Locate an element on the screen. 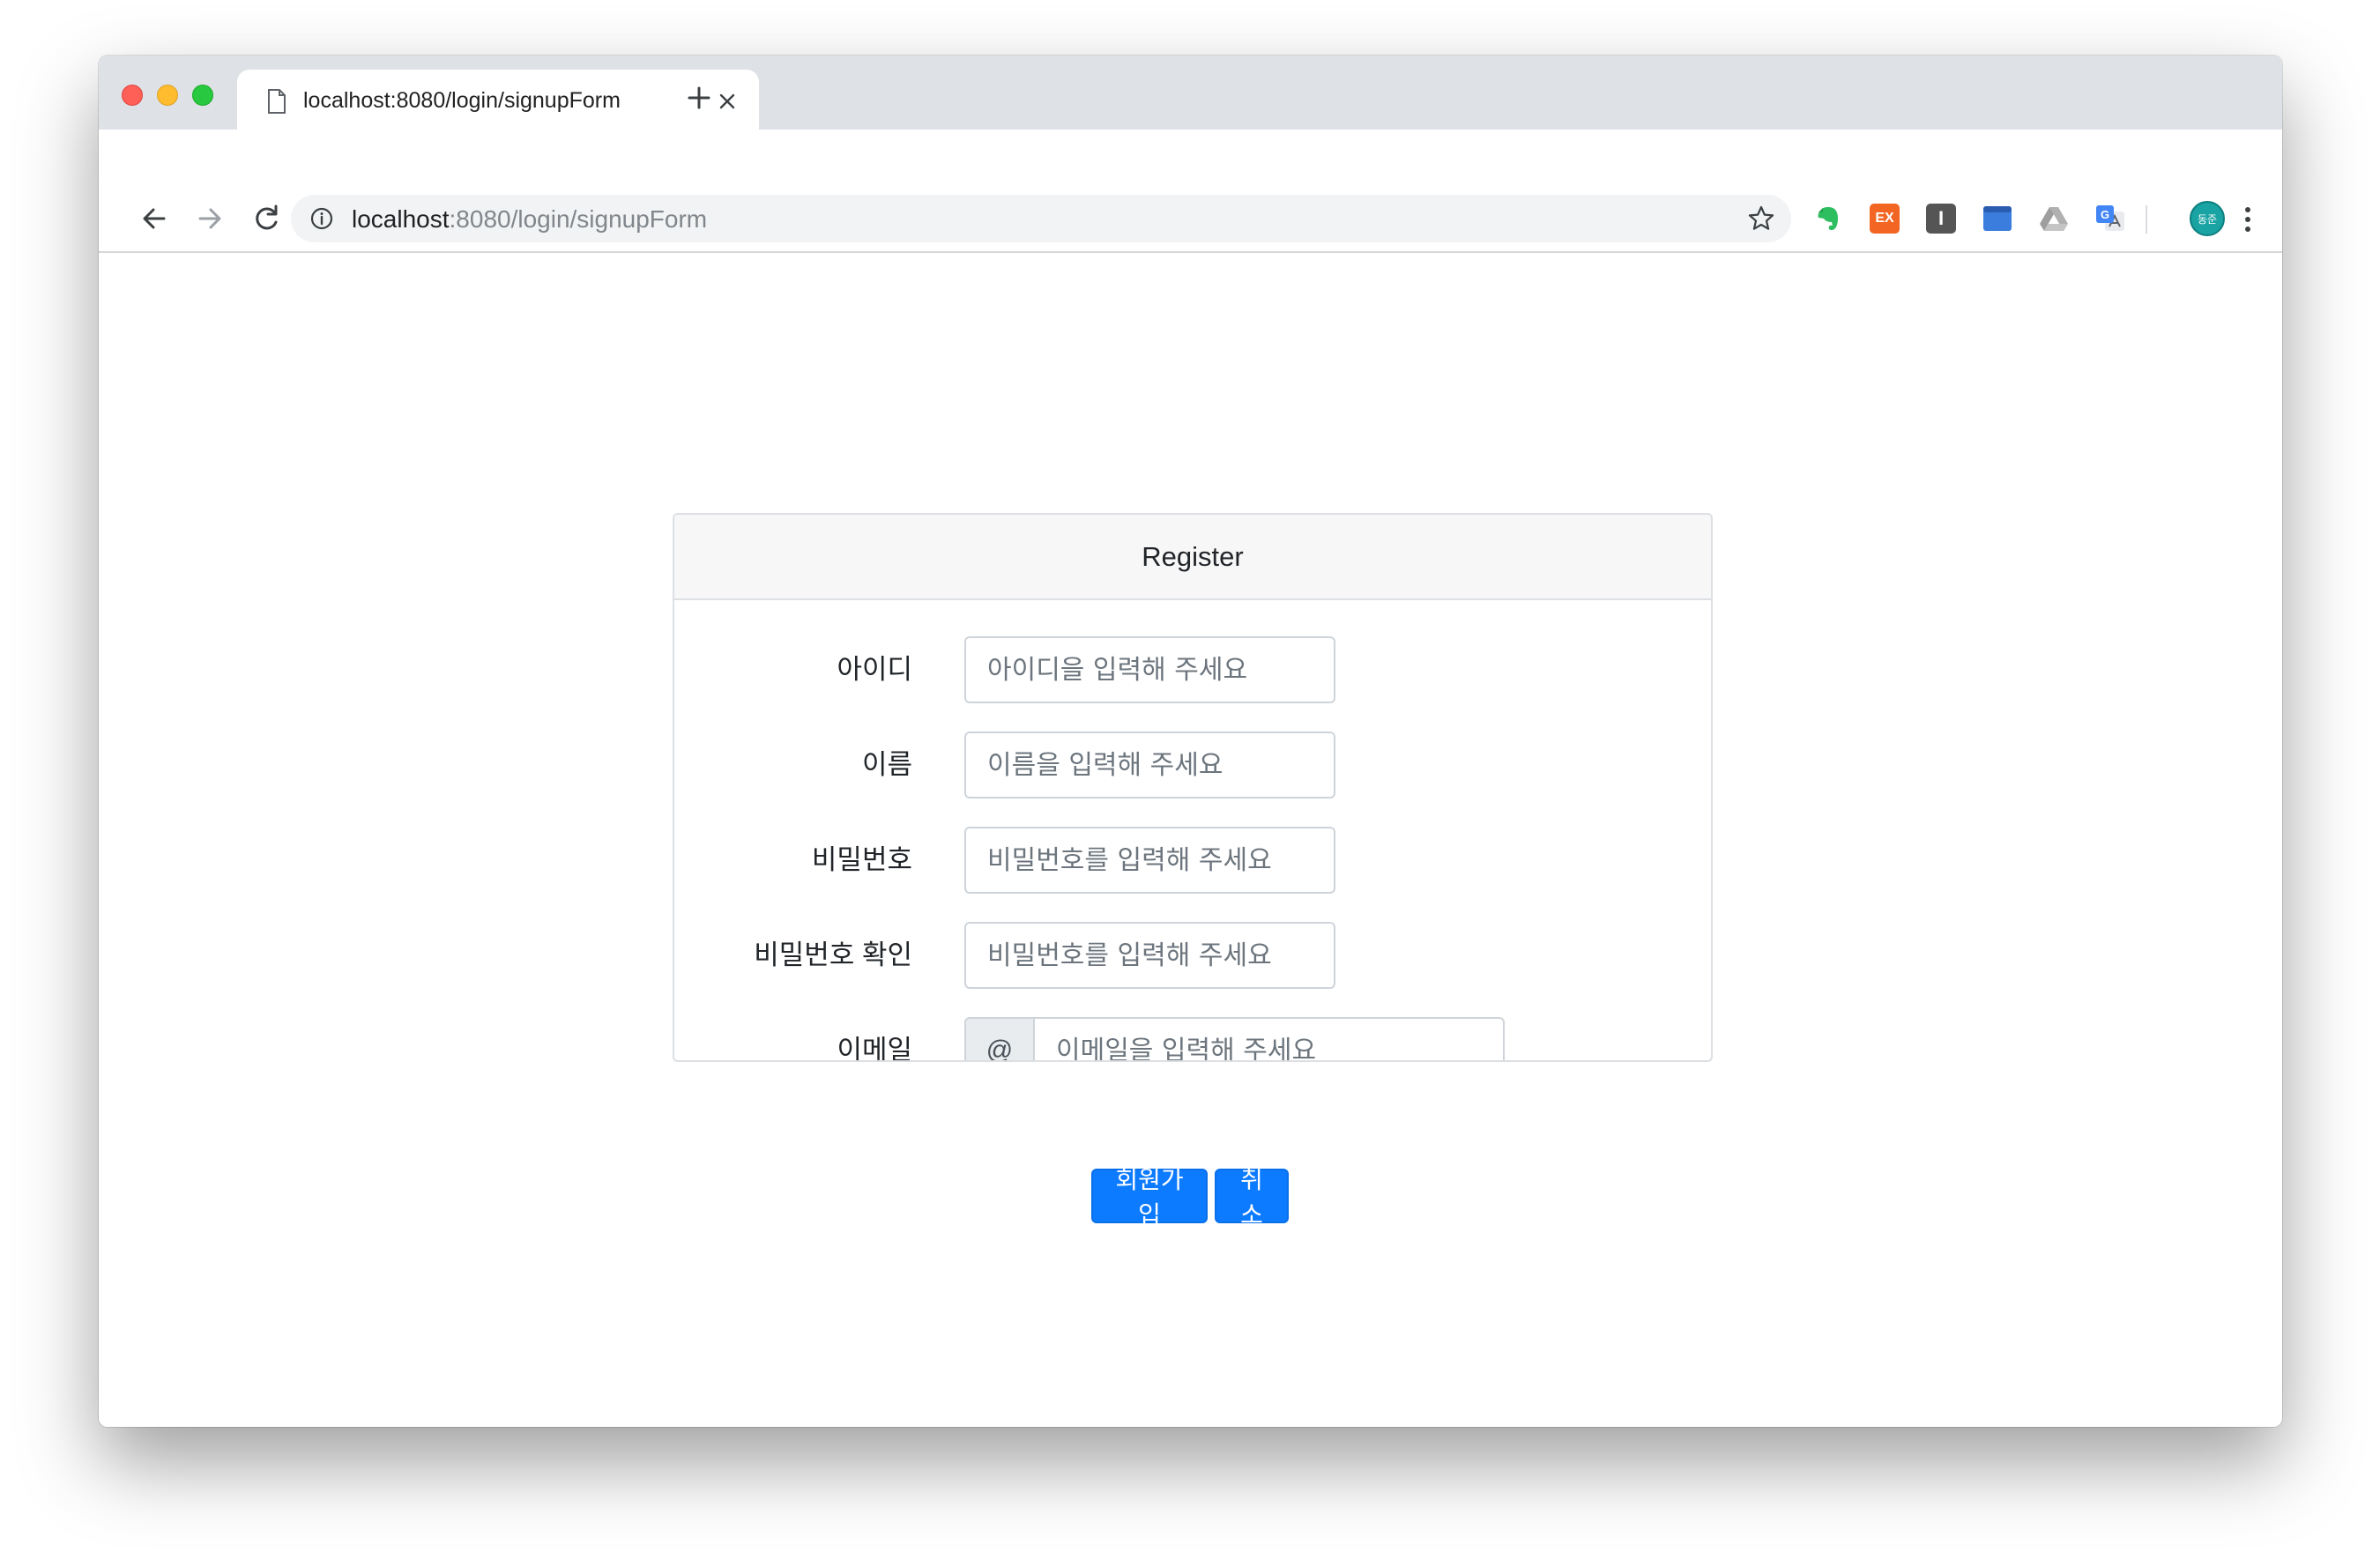 The width and height of the screenshot is (2380, 1567). drive-extension-icon is located at coordinates (2054, 219).